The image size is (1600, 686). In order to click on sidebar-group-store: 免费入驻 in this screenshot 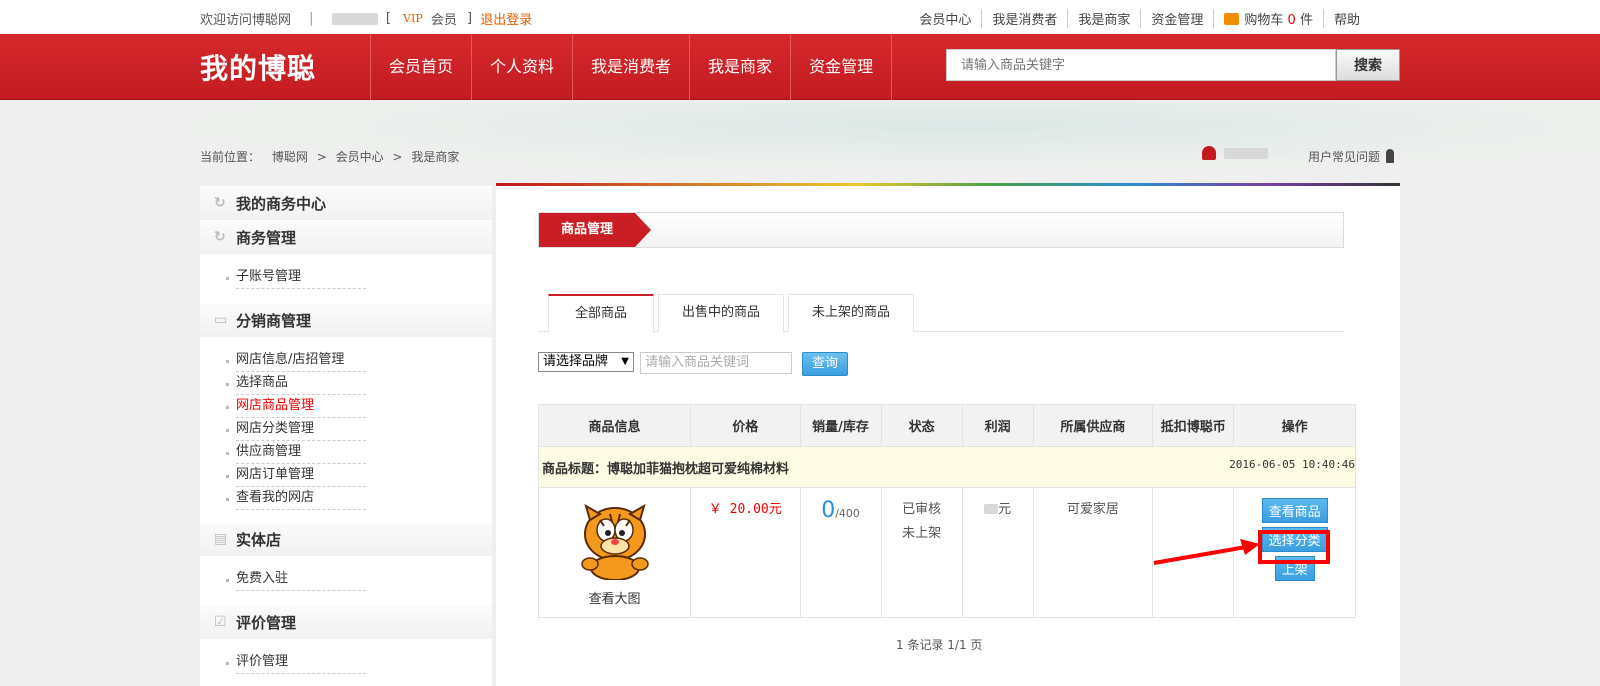, I will do `click(346, 580)`.